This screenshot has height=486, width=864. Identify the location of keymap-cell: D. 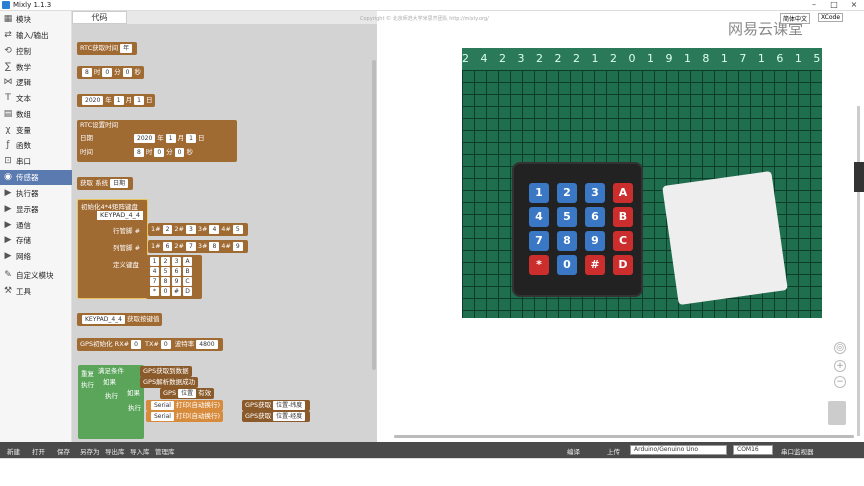
(187, 291).